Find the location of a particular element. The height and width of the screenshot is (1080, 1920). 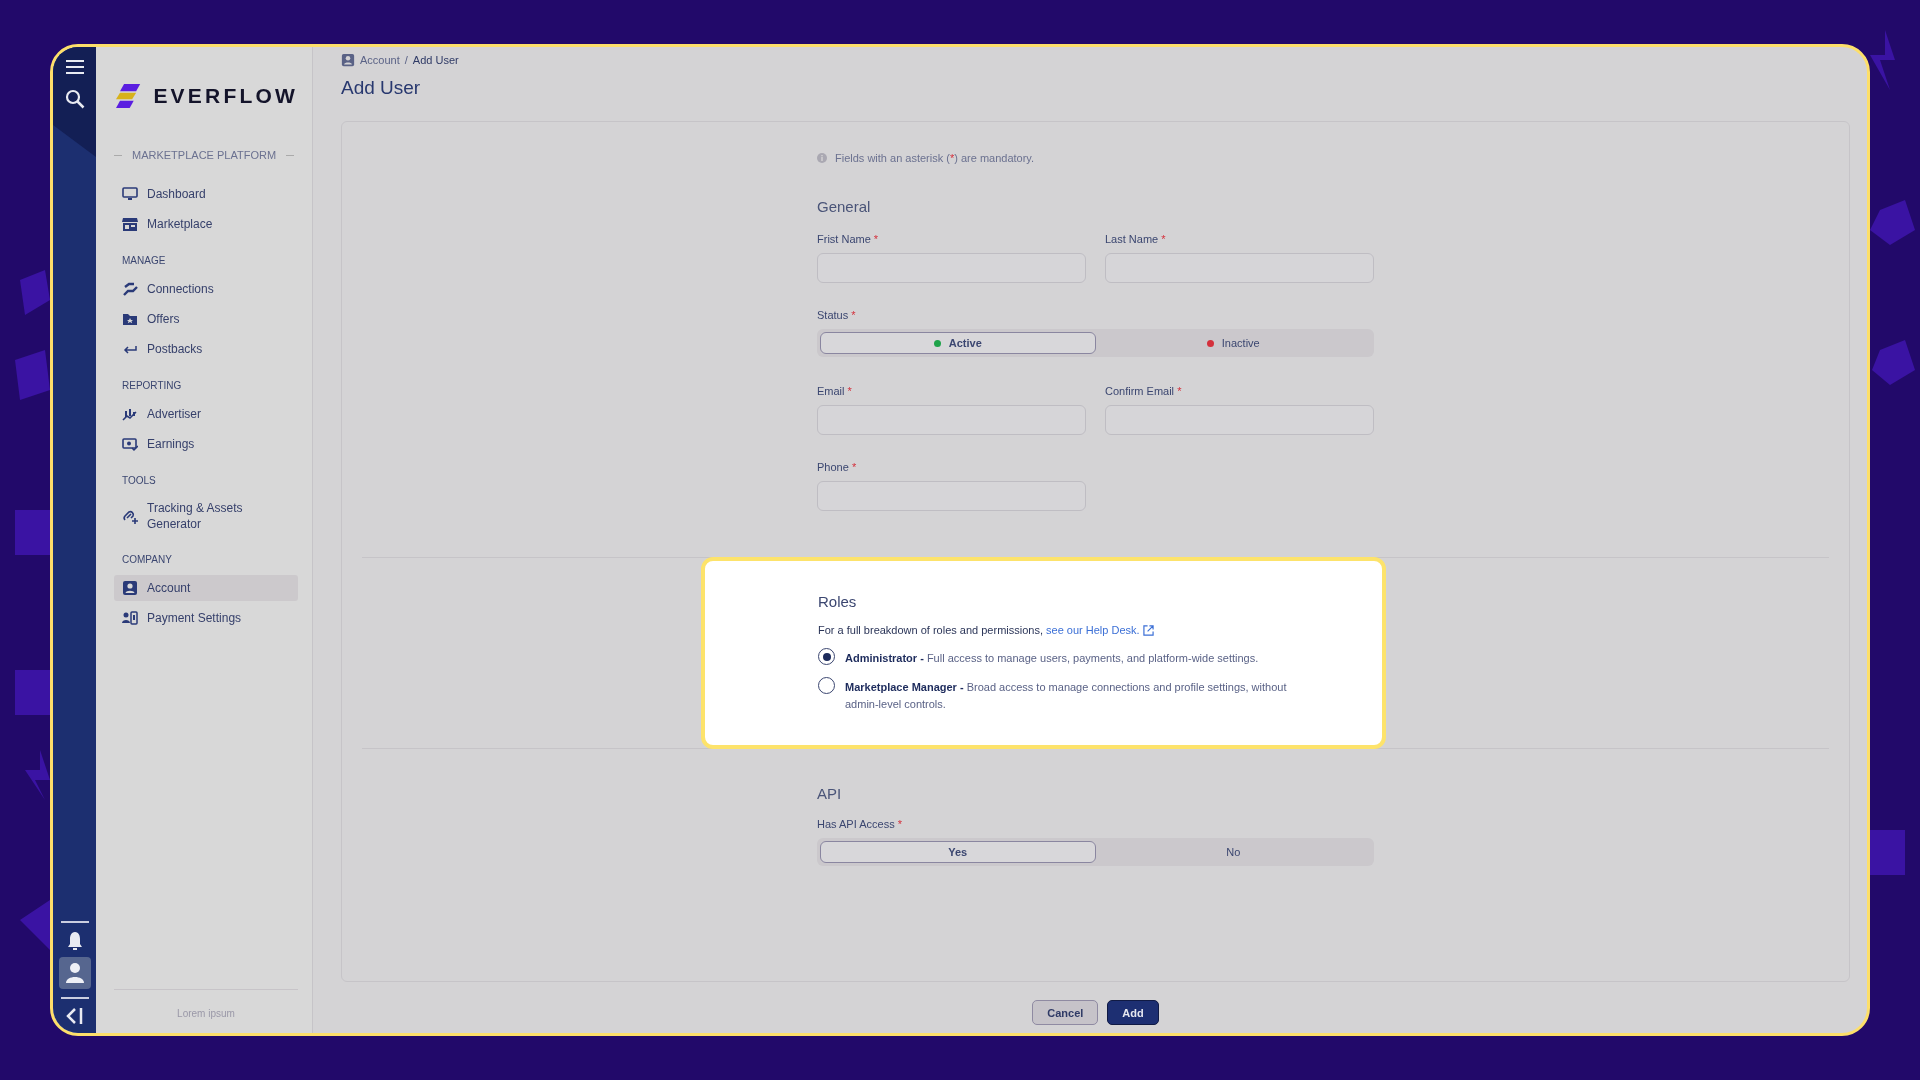

sidebar-item: Advertiser is located at coordinates (206, 414).